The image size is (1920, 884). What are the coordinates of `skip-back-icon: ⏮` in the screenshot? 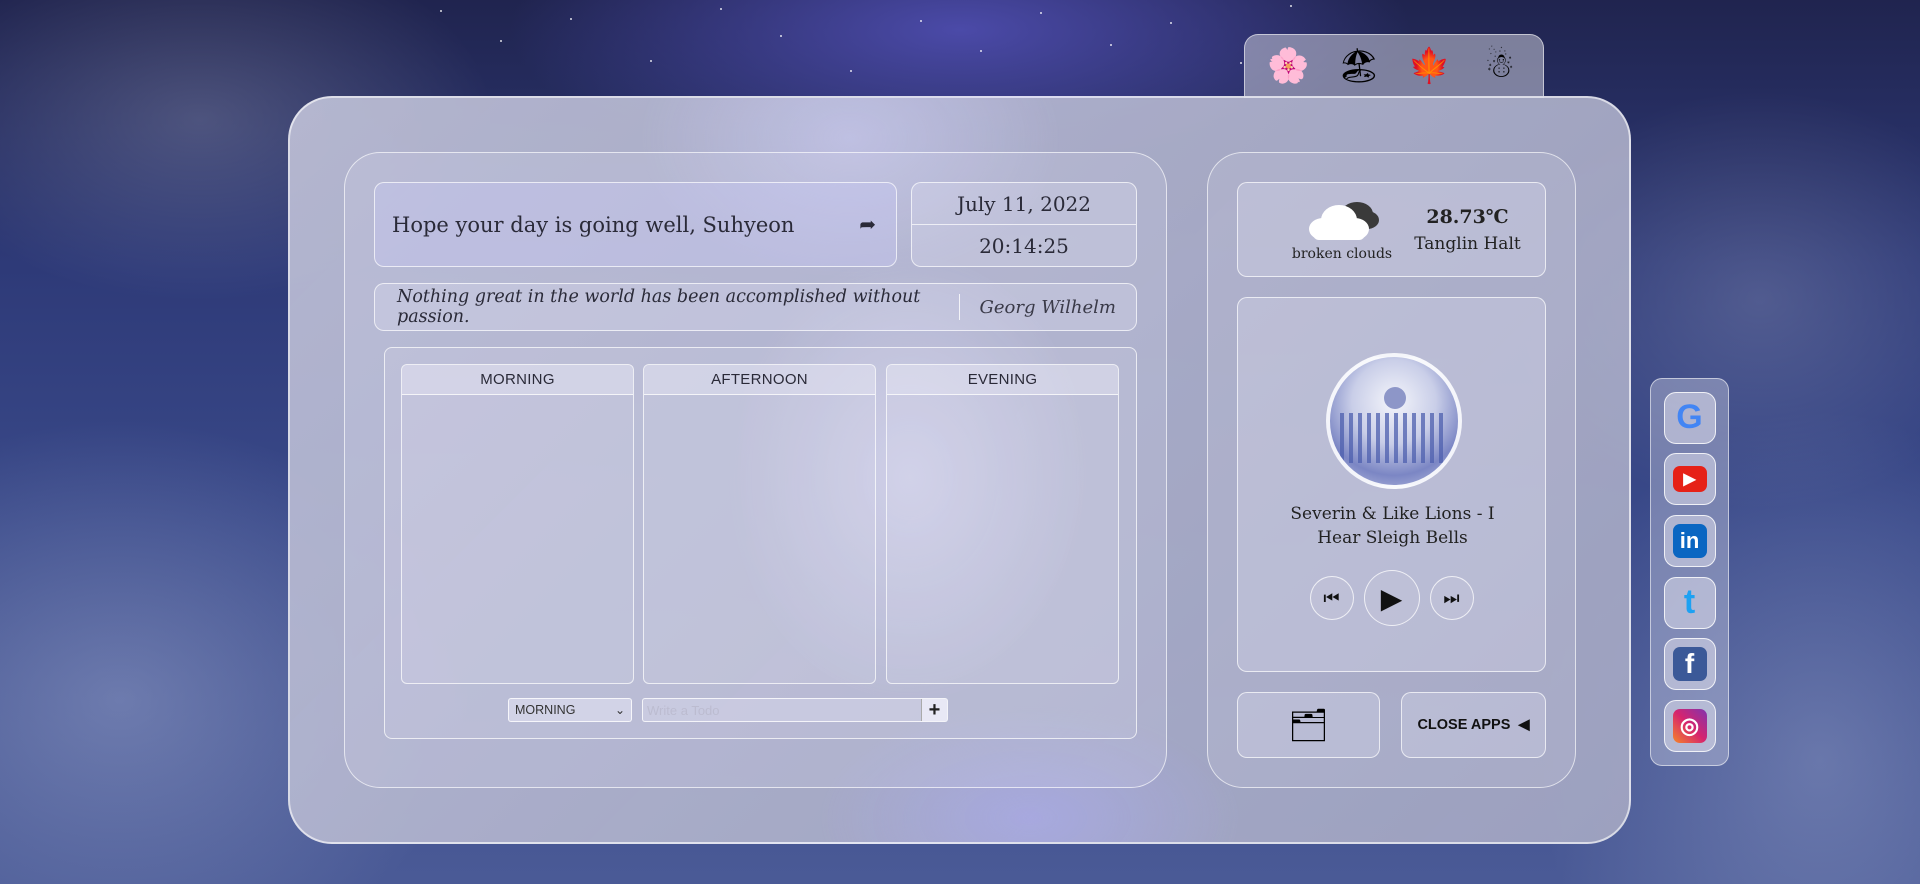 It's located at (1331, 597).